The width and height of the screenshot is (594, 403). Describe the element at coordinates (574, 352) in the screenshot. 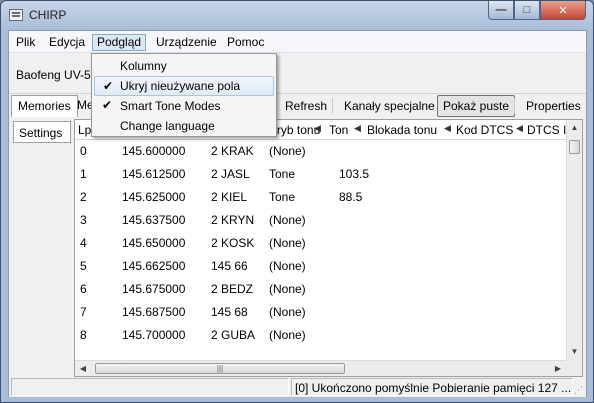

I see `scroll-down-icon: ▼` at that location.